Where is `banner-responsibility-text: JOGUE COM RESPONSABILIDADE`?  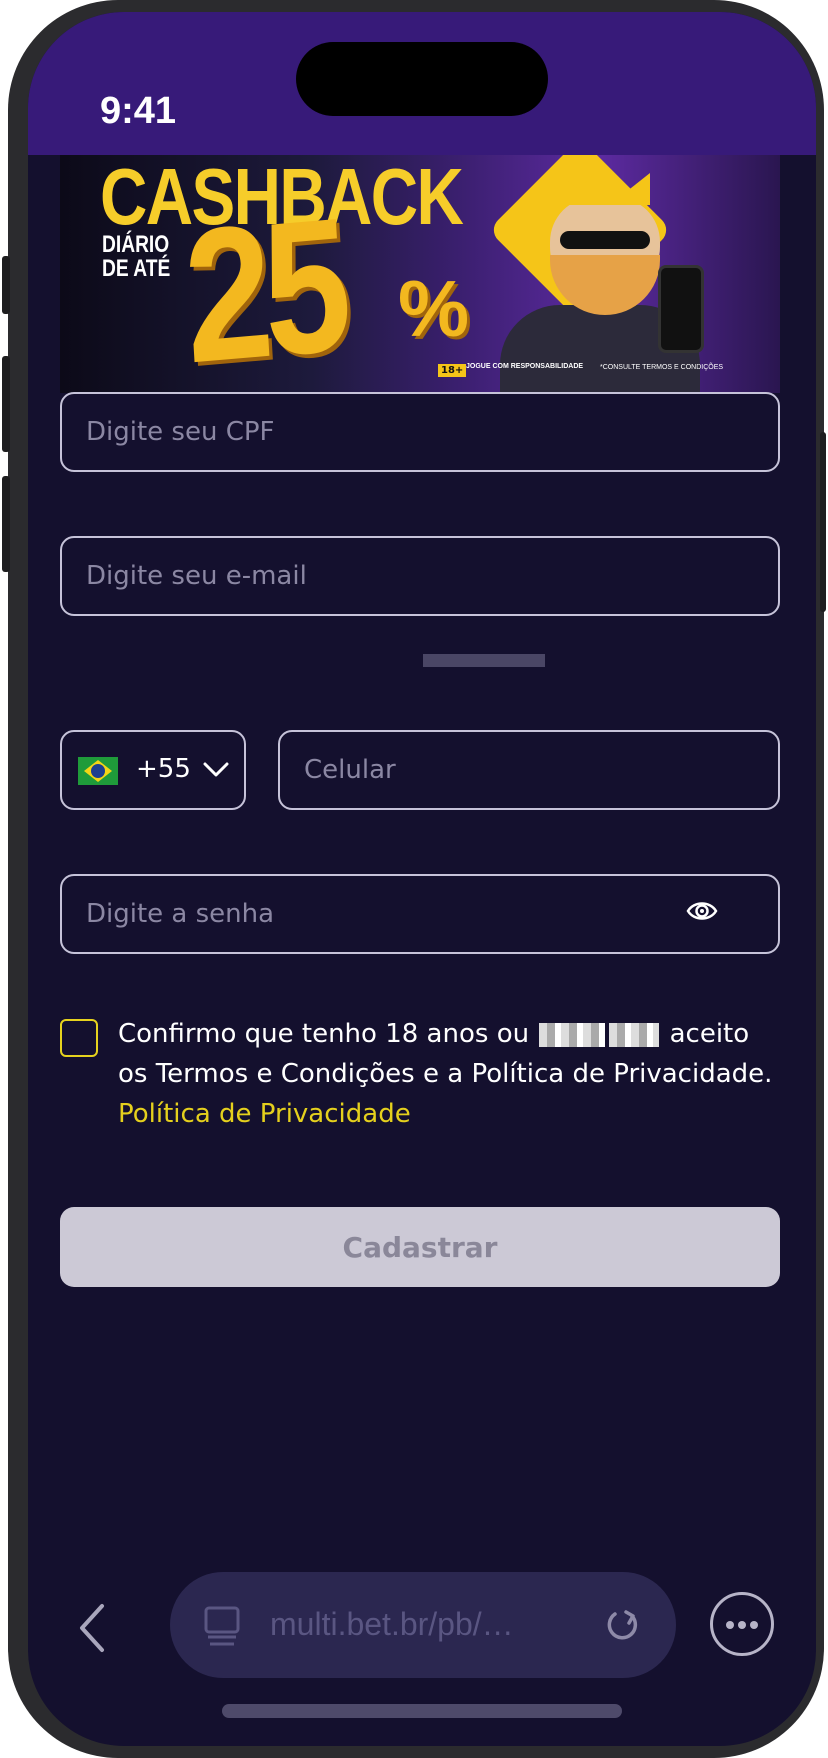
banner-responsibility-text: JOGUE COM RESPONSABILIDADE is located at coordinates (525, 366).